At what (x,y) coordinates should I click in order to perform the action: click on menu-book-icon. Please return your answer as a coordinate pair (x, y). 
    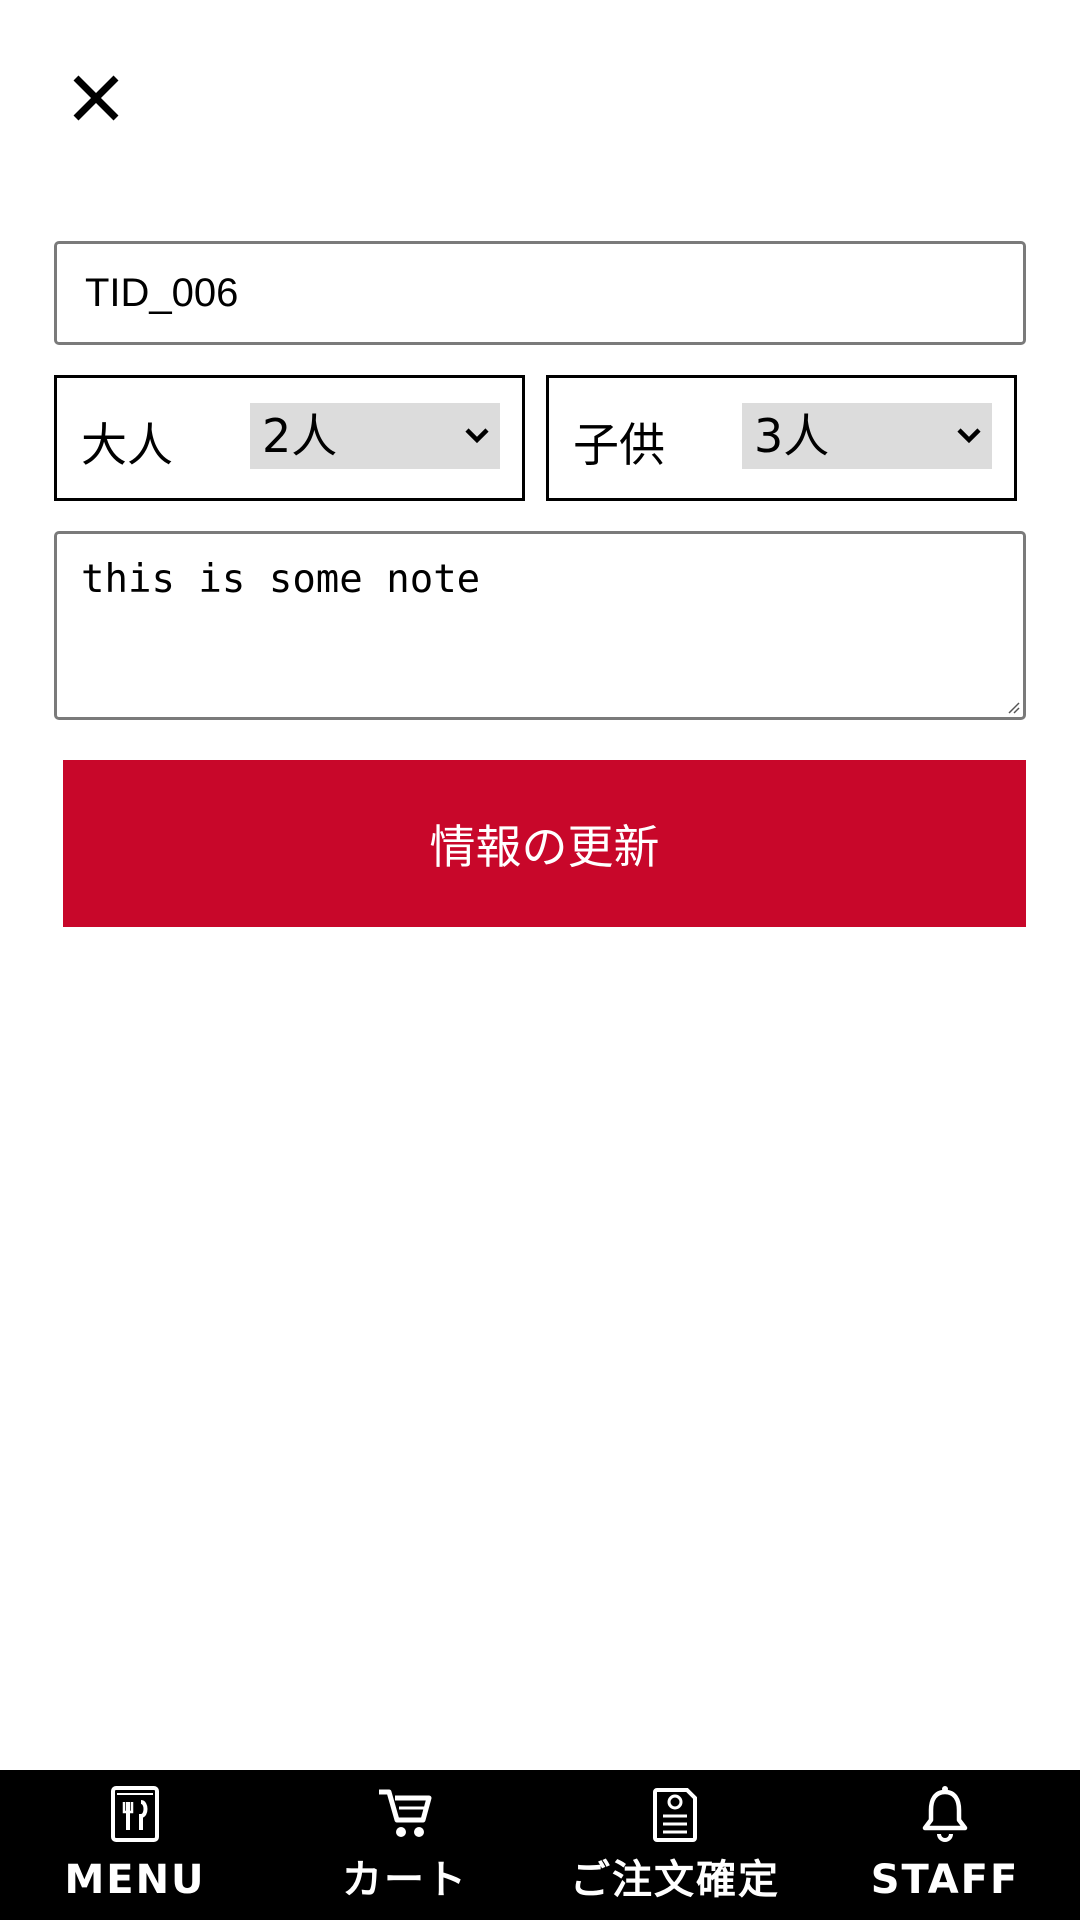
    Looking at the image, I should click on (135, 1814).